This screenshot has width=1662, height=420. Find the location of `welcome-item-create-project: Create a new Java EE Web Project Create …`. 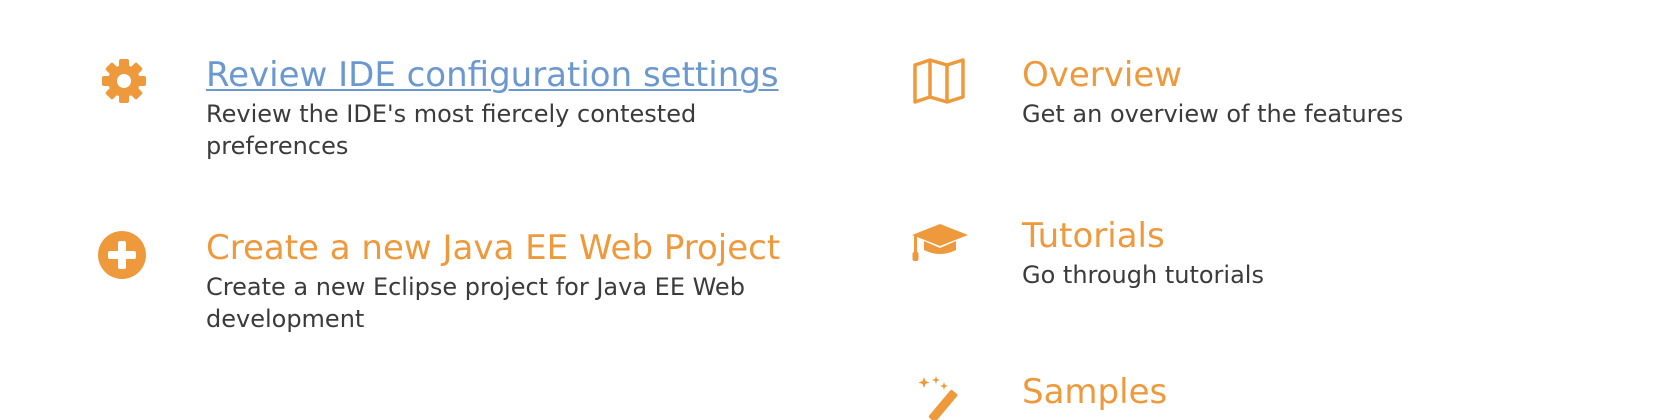

welcome-item-create-project: Create a new Java EE Web Project Create … is located at coordinates (478, 284).